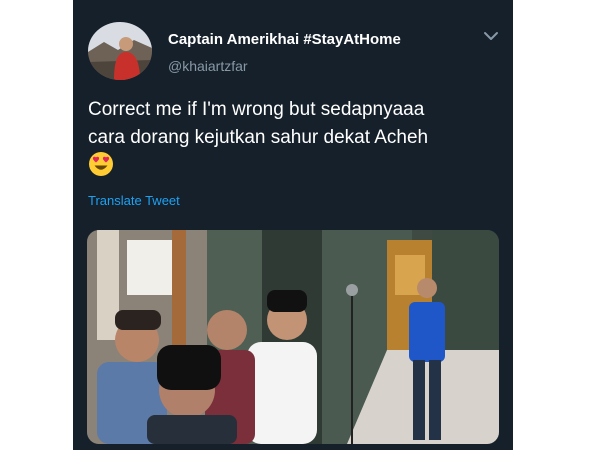  I want to click on user-handle: @khaiartzfar, so click(208, 66).